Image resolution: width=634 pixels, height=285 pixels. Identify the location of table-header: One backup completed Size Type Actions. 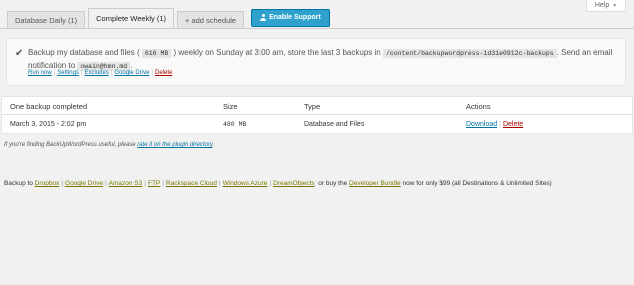
(317, 106).